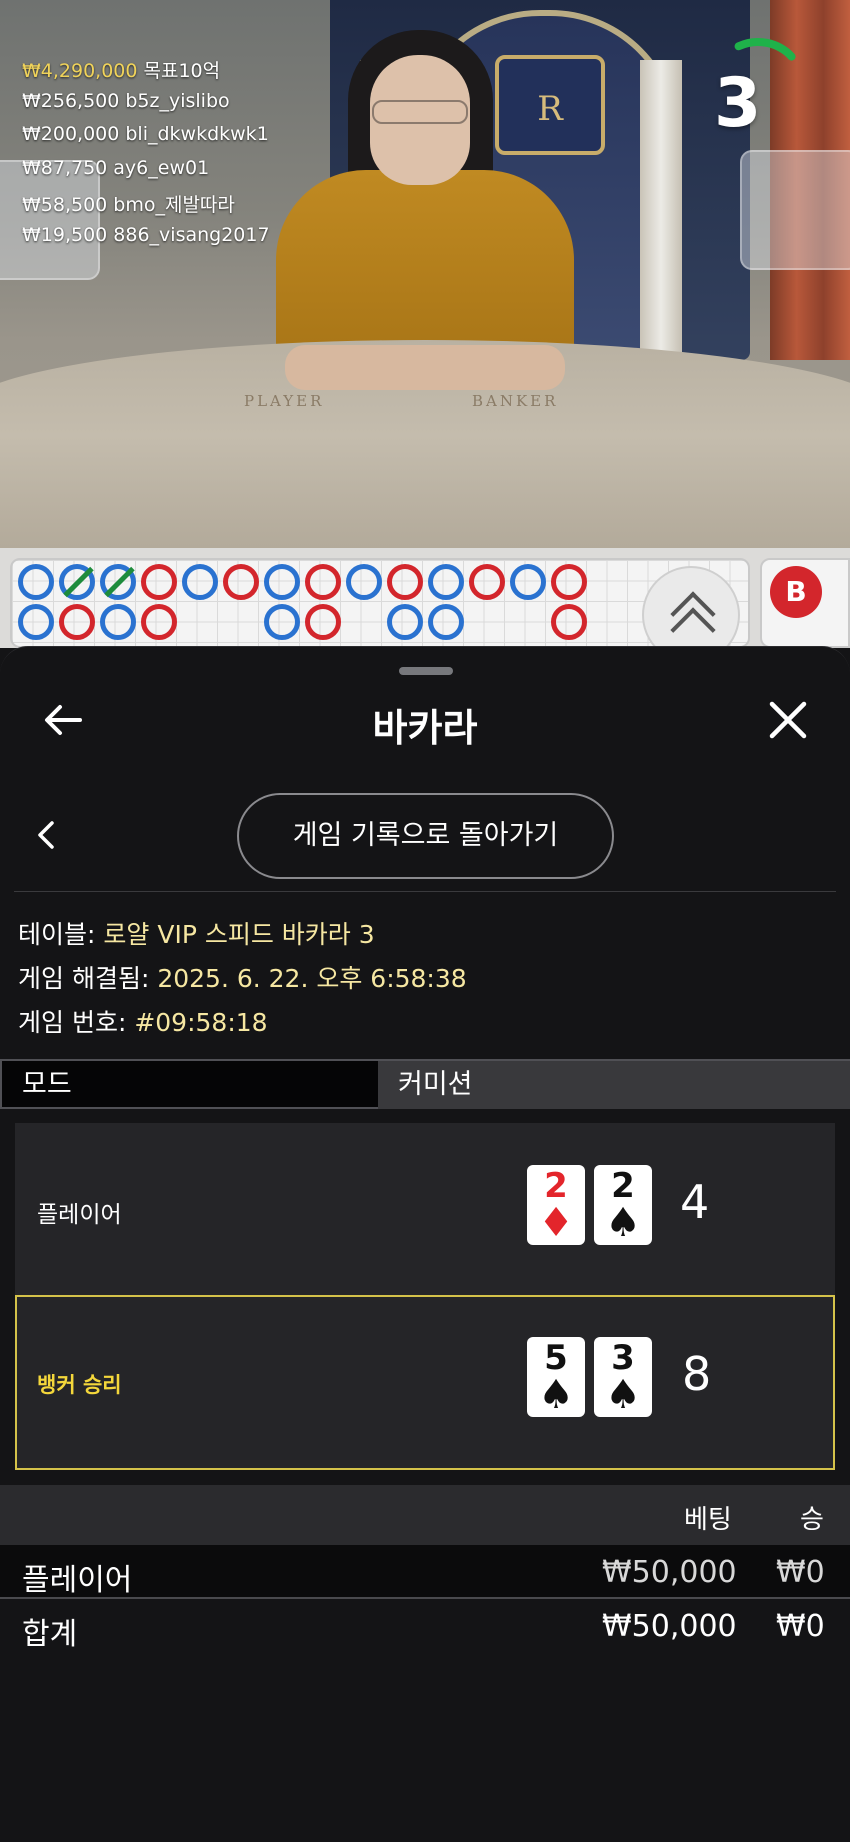 Image resolution: width=850 pixels, height=1842 pixels. I want to click on back-to-history-button: 게임 기록으로 돌아가기, so click(425, 836).